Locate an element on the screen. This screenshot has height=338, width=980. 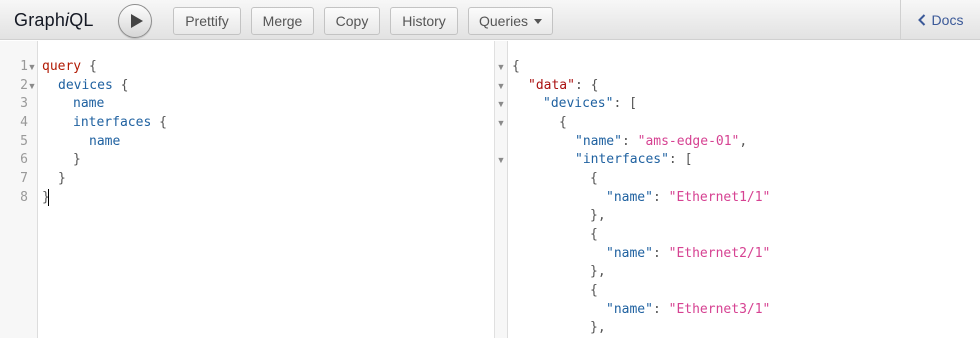
line-number: 1 is located at coordinates (24, 66).